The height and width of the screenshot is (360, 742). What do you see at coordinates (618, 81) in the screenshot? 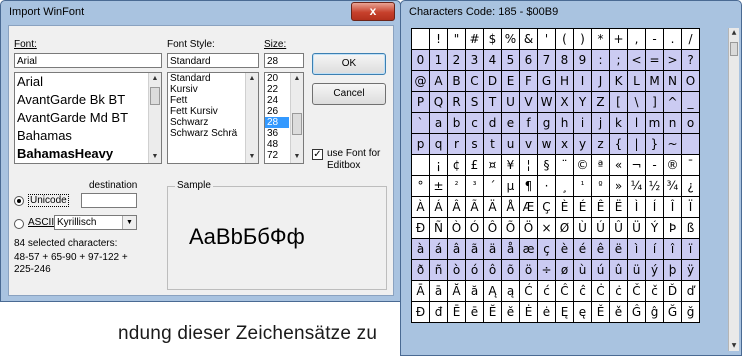
I see `character-cell: K` at bounding box center [618, 81].